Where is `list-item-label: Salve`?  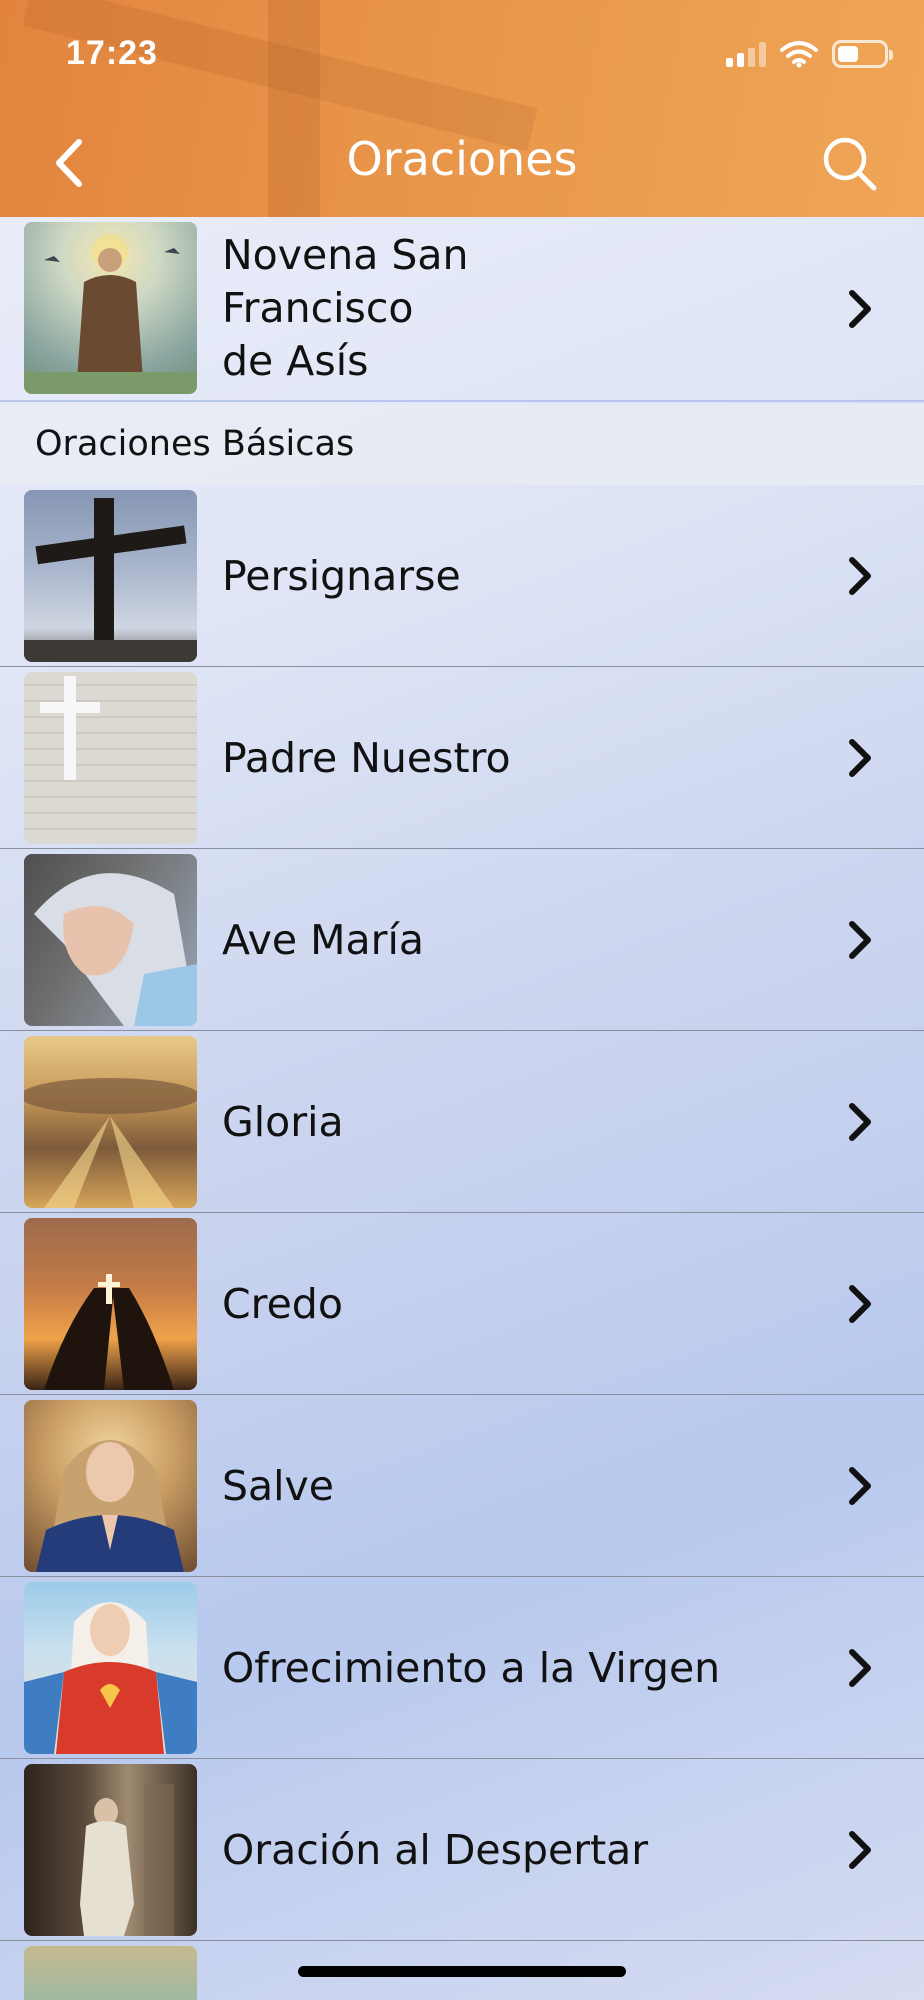 list-item-label: Salve is located at coordinates (278, 1485).